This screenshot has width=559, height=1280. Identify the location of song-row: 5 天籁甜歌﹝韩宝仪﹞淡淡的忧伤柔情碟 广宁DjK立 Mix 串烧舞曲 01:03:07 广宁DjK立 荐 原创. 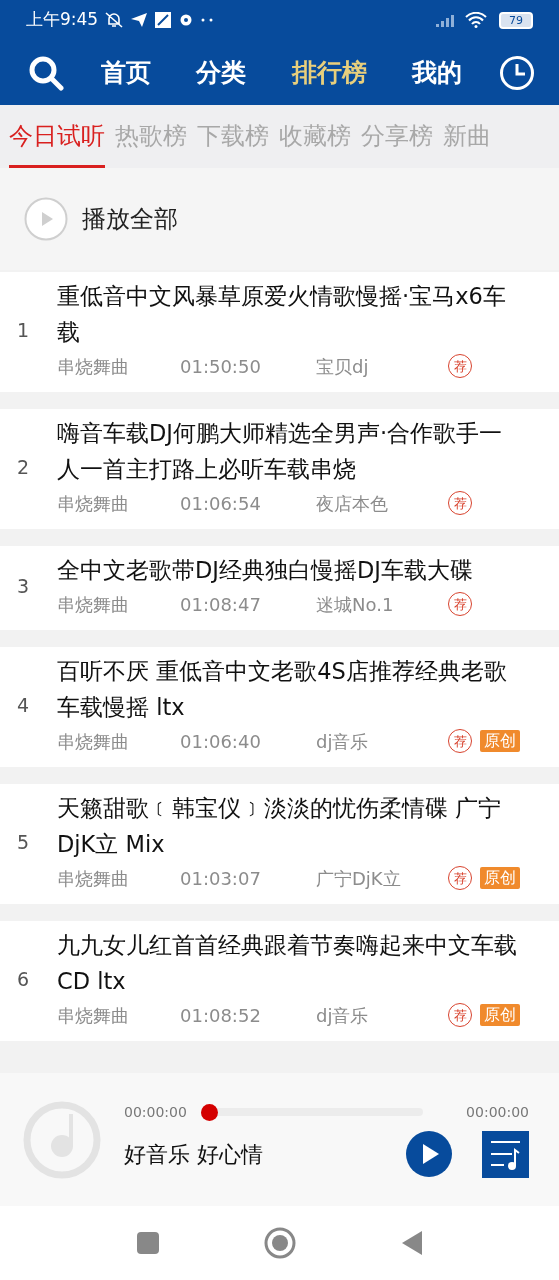
(279, 844).